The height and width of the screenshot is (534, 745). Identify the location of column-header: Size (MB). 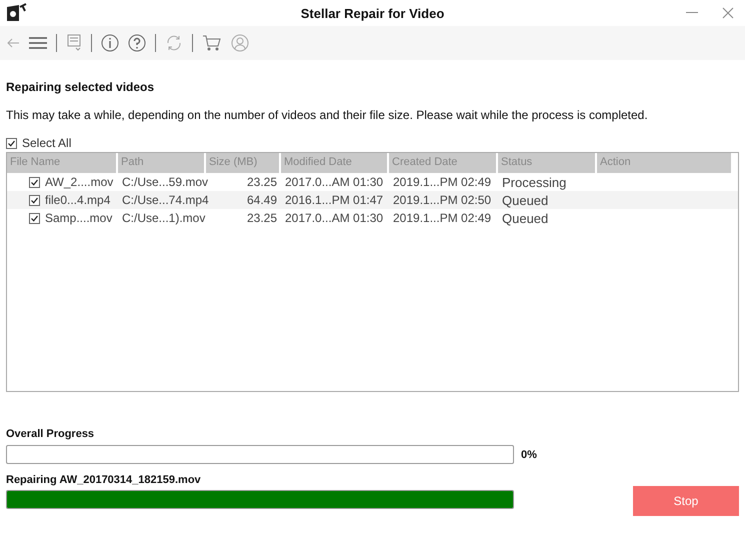
(243, 163).